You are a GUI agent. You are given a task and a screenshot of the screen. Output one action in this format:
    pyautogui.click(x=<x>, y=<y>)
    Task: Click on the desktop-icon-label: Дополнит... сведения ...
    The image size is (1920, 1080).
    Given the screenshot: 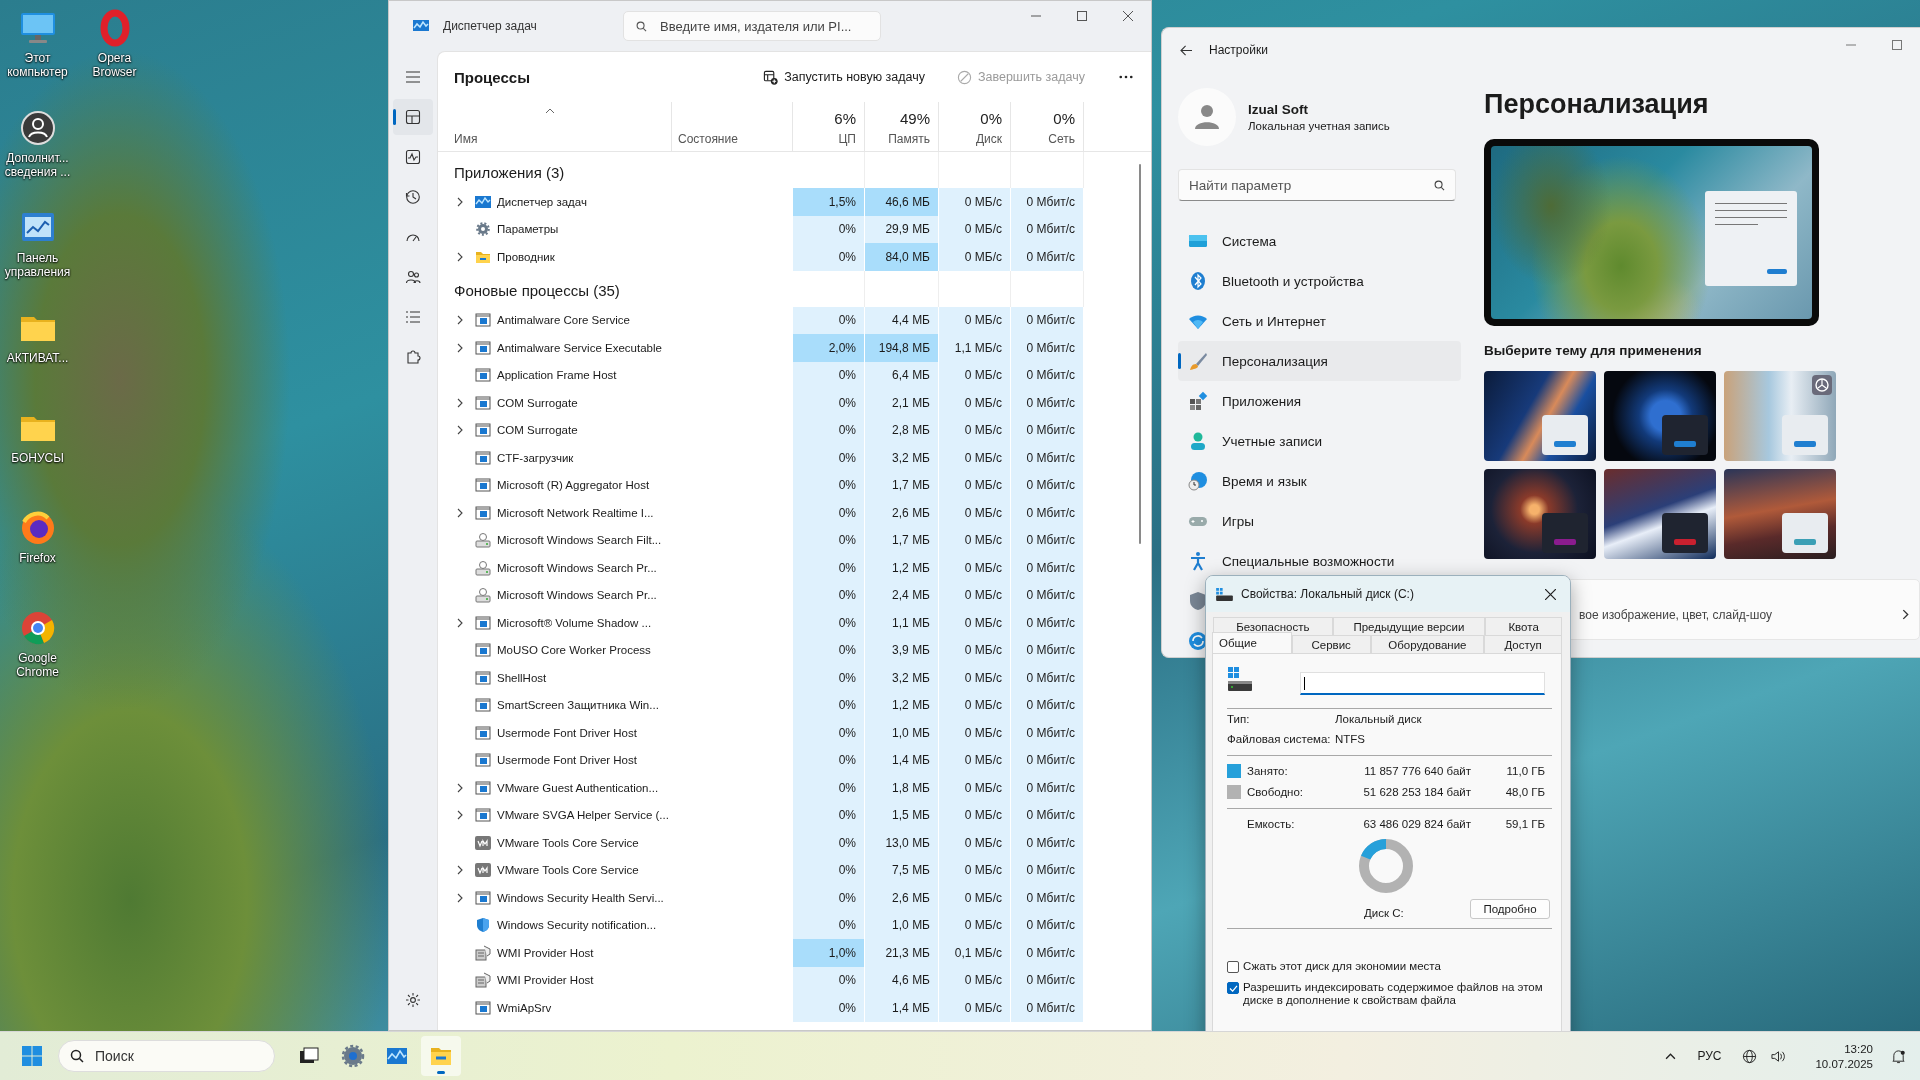 What is the action you would take?
    pyautogui.click(x=37, y=165)
    